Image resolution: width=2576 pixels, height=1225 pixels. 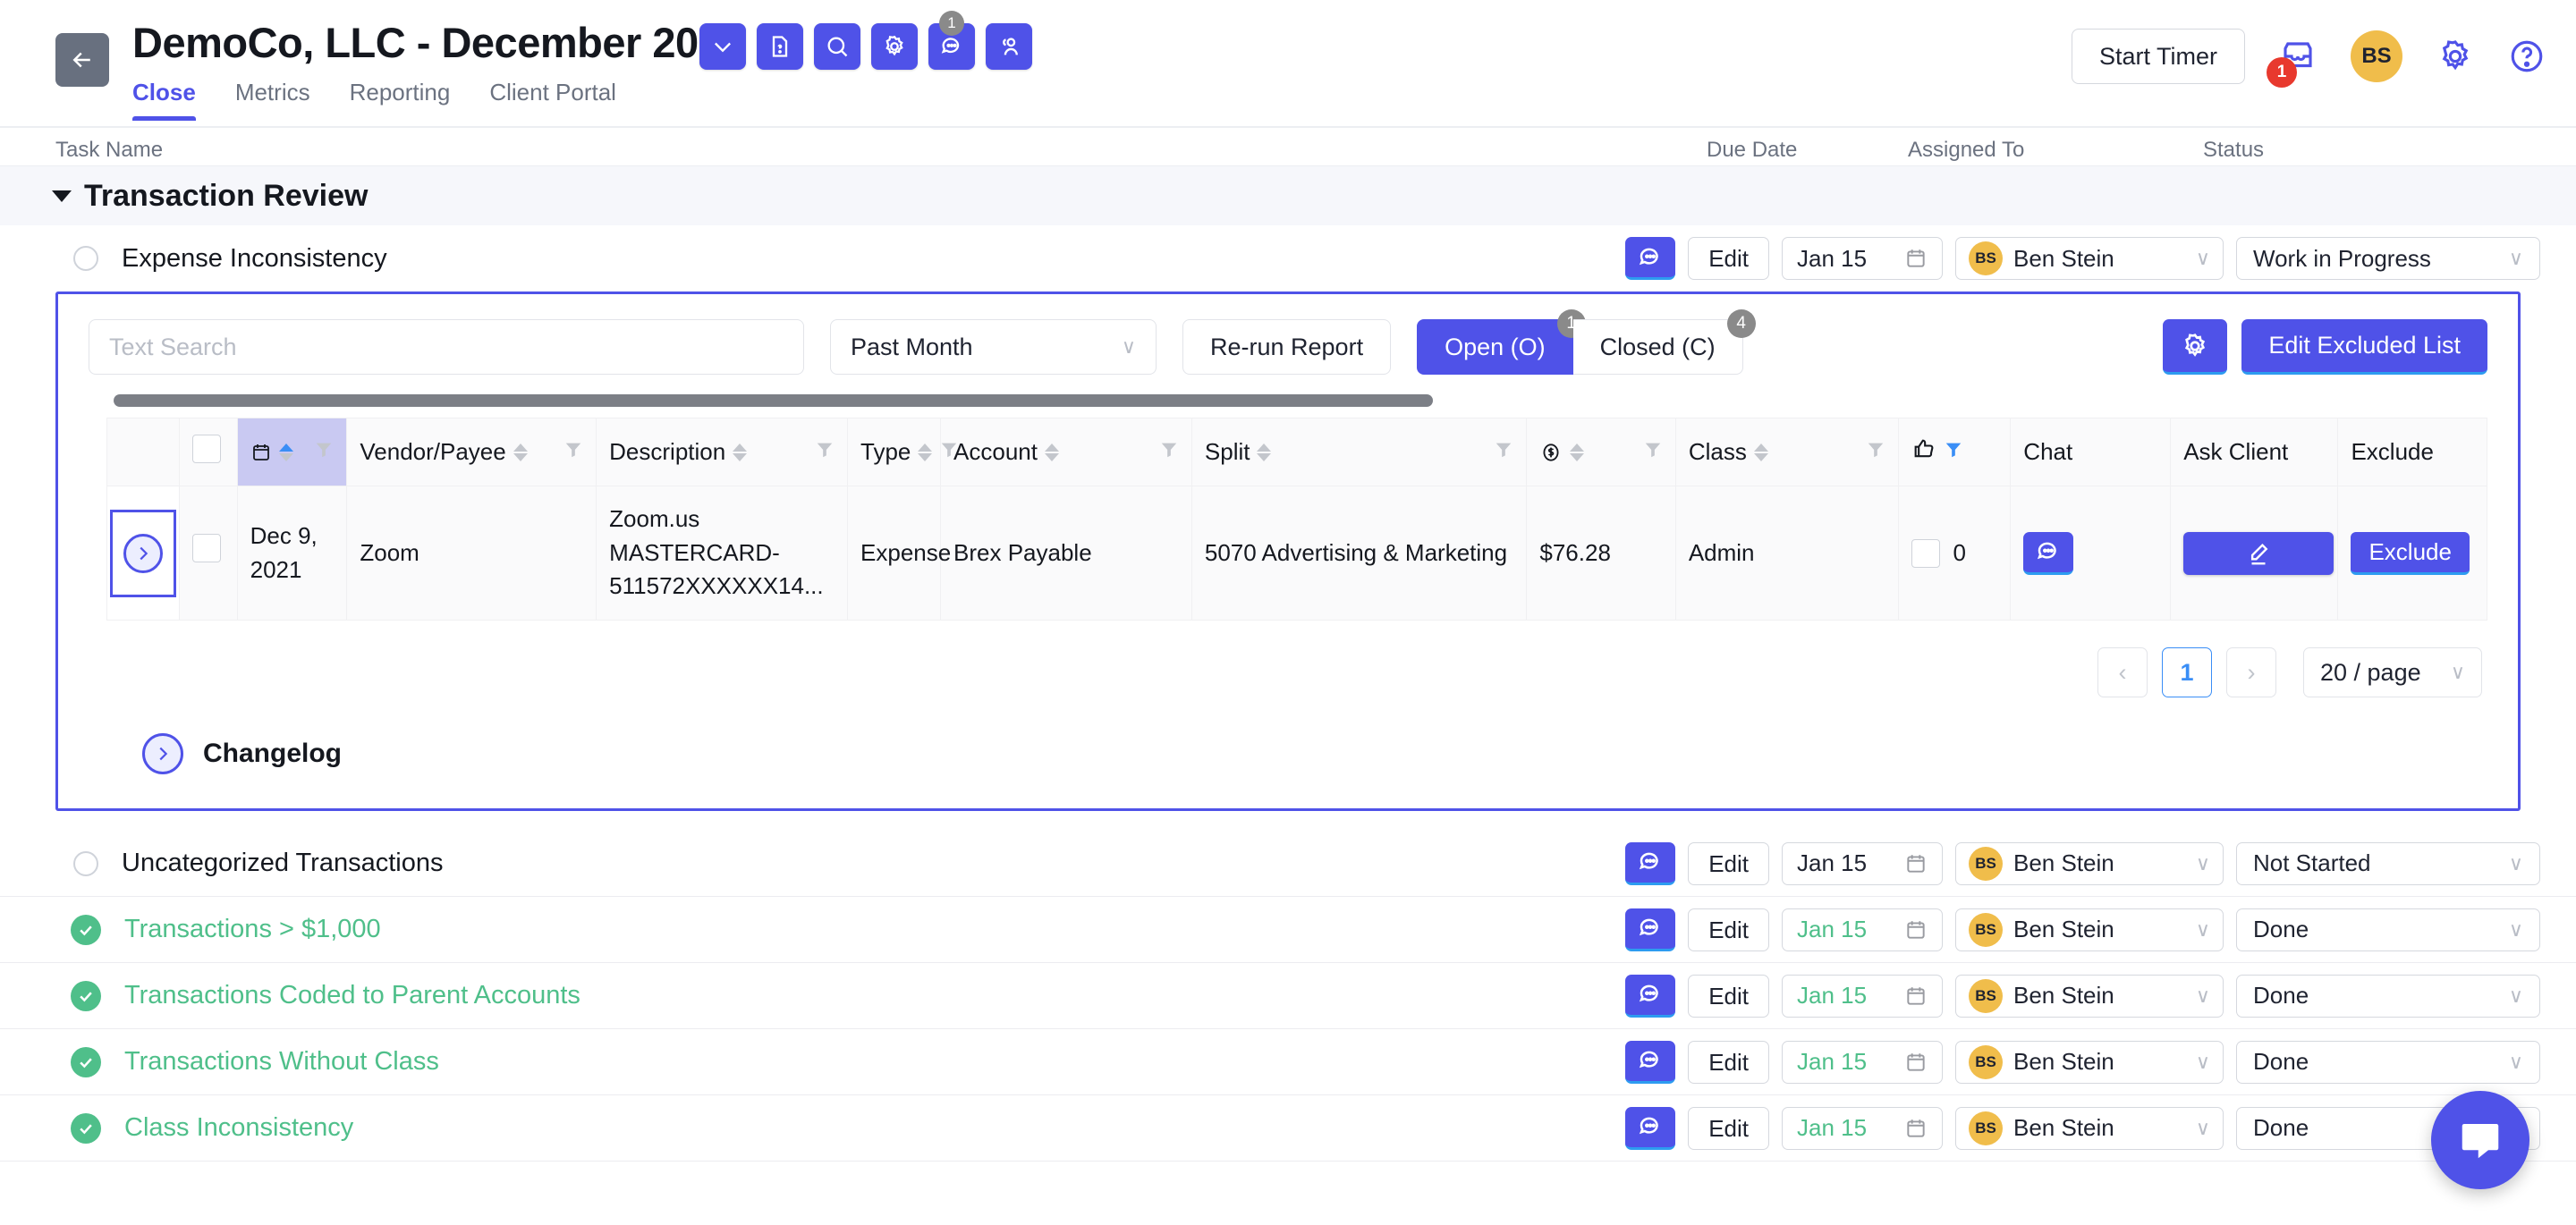 I want to click on add-user-button, so click(x=1009, y=47).